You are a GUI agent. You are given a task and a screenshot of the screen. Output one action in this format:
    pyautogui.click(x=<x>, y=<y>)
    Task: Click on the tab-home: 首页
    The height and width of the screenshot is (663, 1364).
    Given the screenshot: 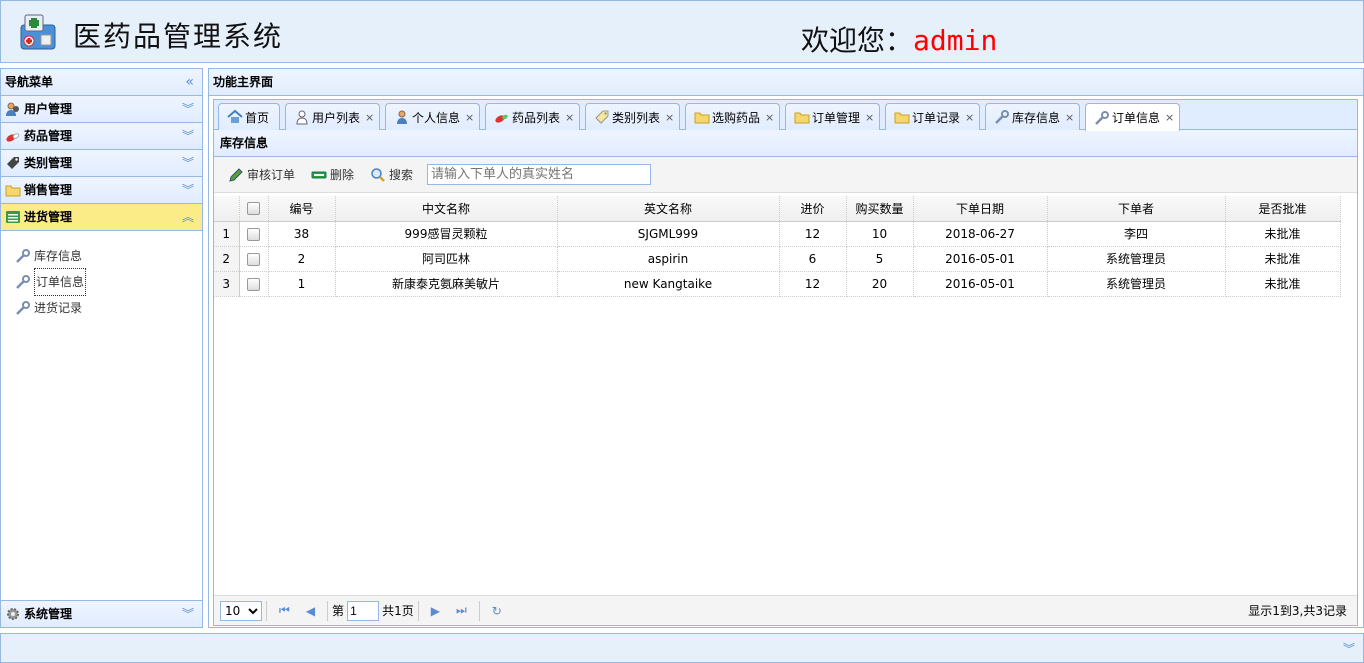 What is the action you would take?
    pyautogui.click(x=249, y=116)
    